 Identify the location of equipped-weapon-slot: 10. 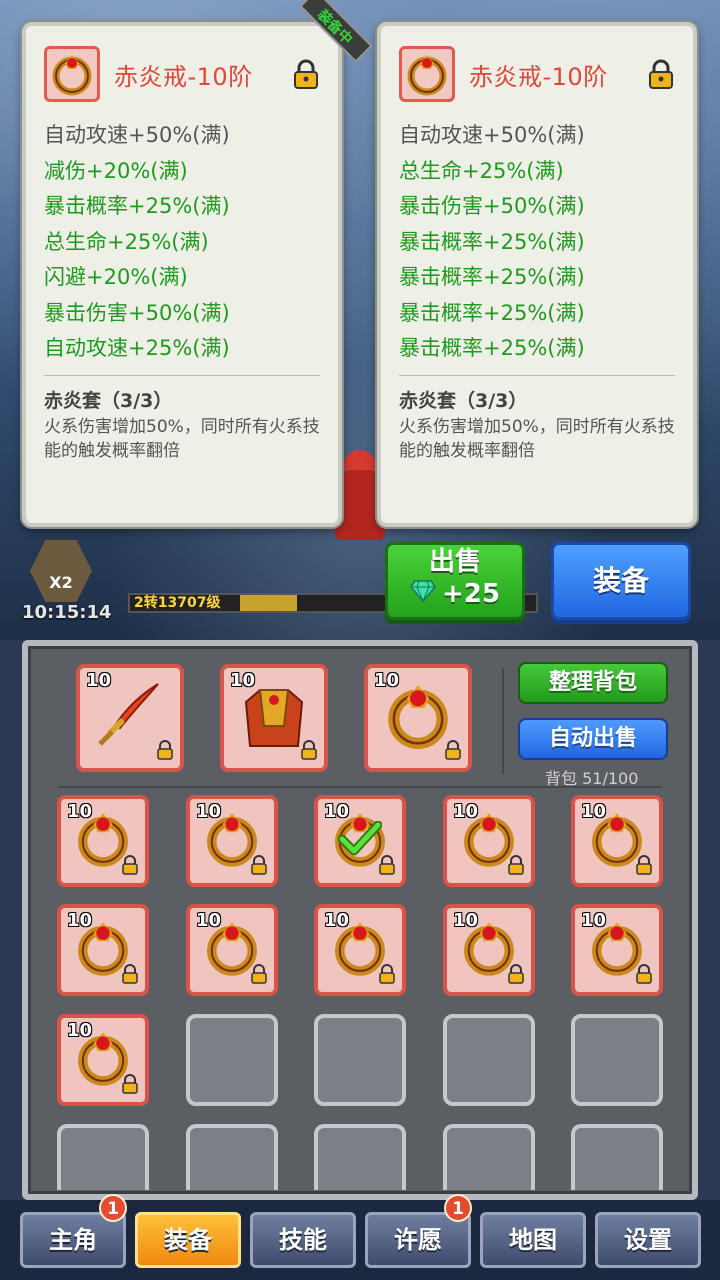
(130, 718).